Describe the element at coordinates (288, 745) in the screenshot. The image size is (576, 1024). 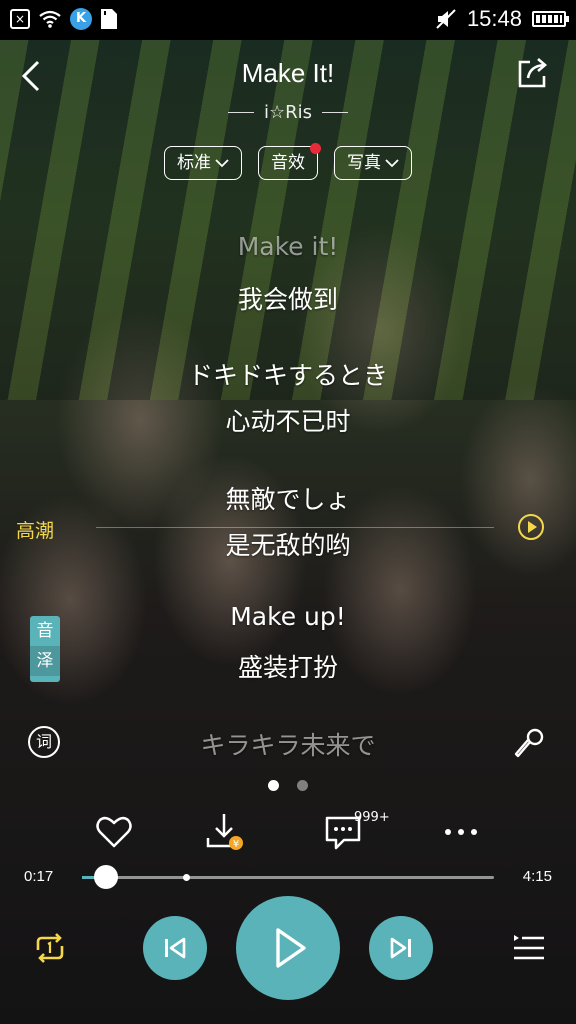
I see `lyric-line: キラキラ未来で` at that location.